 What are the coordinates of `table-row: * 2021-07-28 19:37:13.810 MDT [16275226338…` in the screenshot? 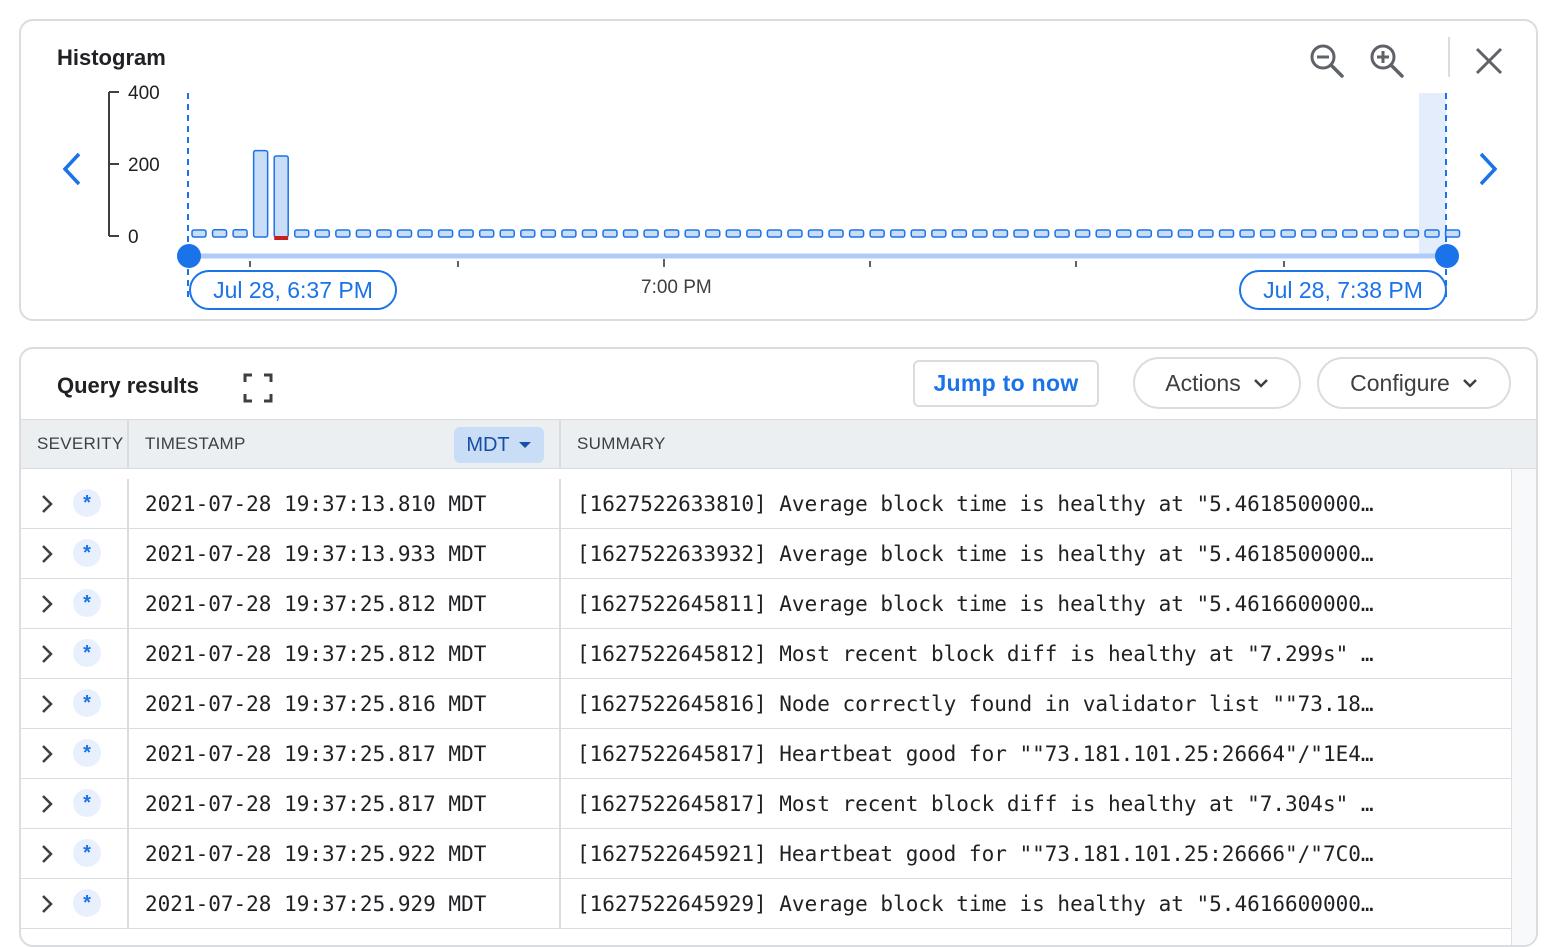 It's located at (766, 504).